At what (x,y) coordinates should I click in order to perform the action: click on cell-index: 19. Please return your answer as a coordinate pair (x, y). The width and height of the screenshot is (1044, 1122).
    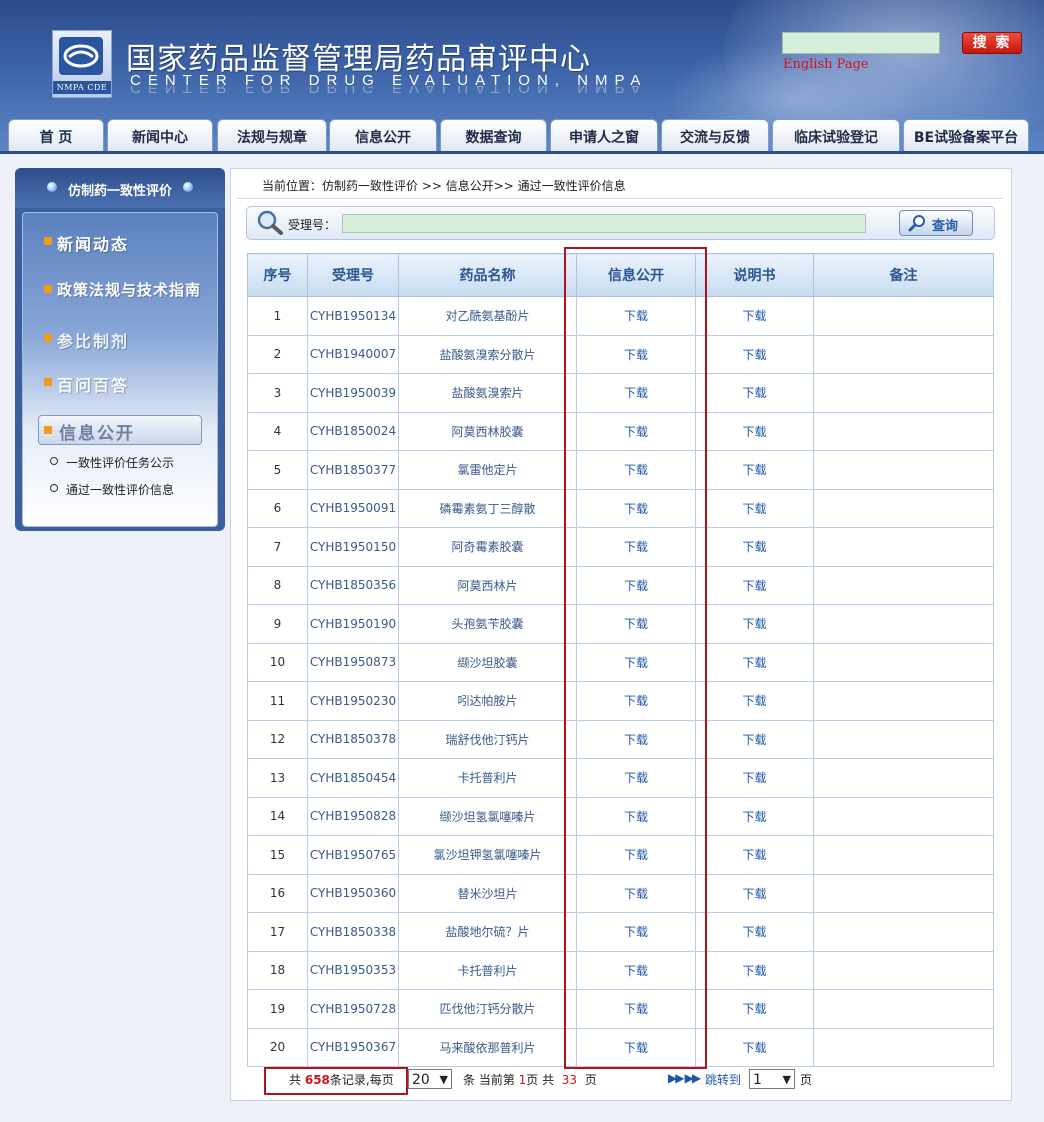
    Looking at the image, I should click on (277, 1009).